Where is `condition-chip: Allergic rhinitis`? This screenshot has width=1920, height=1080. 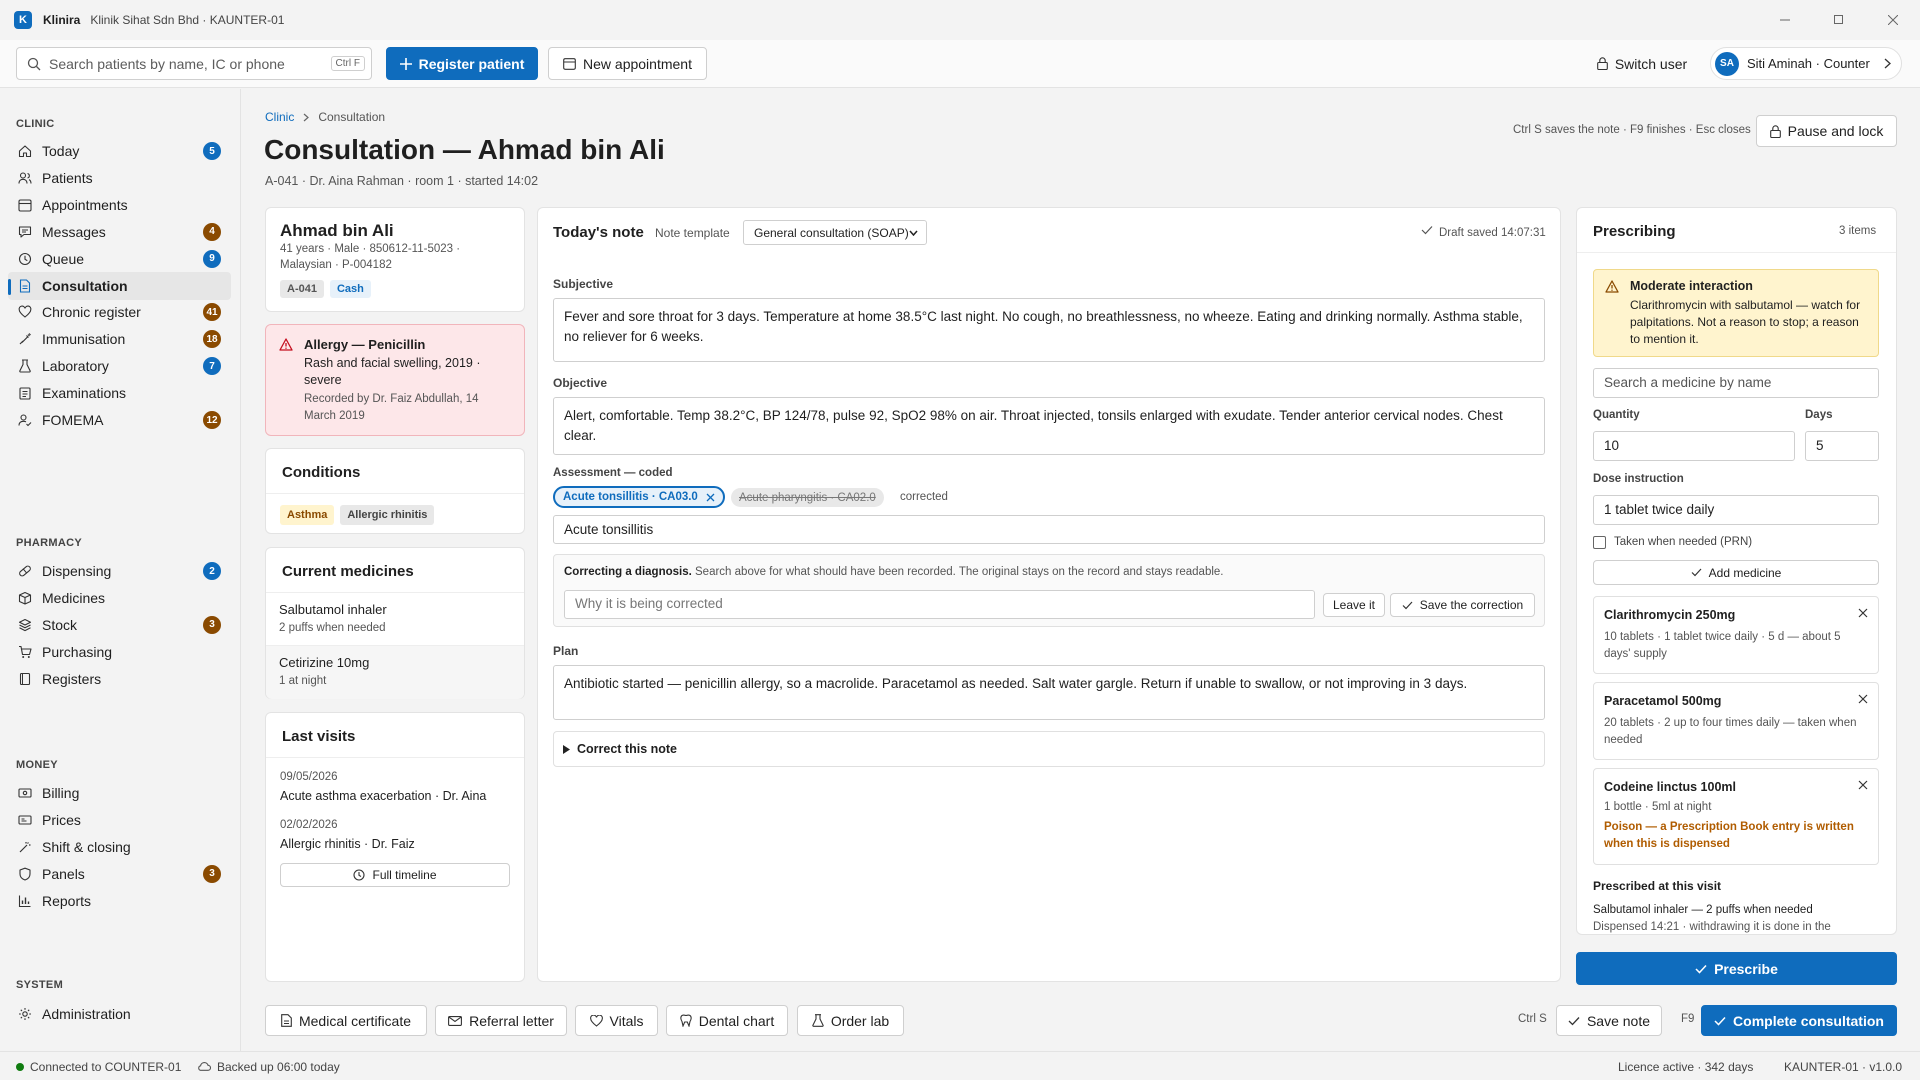 condition-chip: Allergic rhinitis is located at coordinates (387, 515).